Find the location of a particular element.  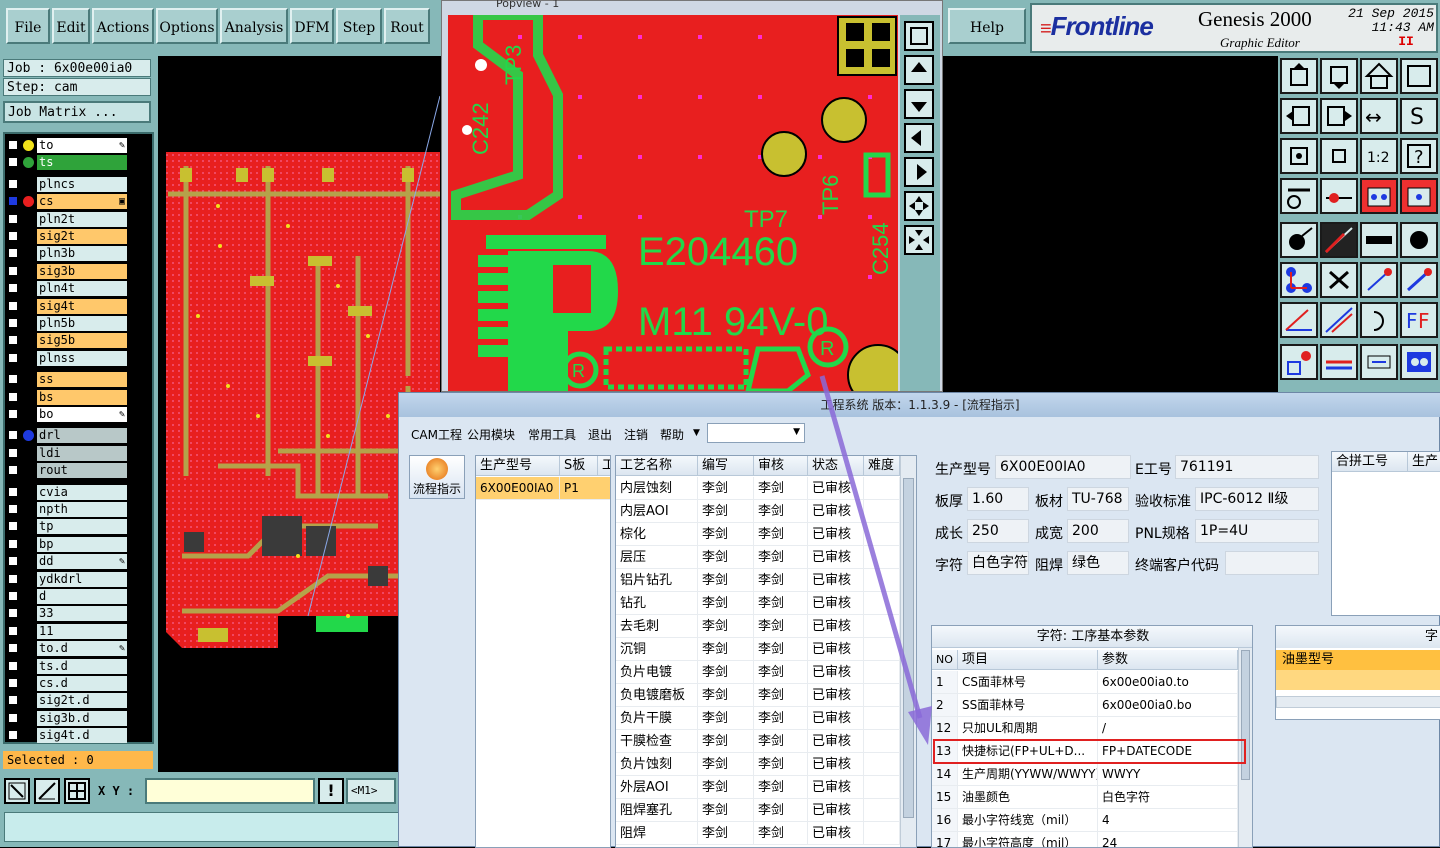

popview-zoom-out-button is located at coordinates (919, 206).